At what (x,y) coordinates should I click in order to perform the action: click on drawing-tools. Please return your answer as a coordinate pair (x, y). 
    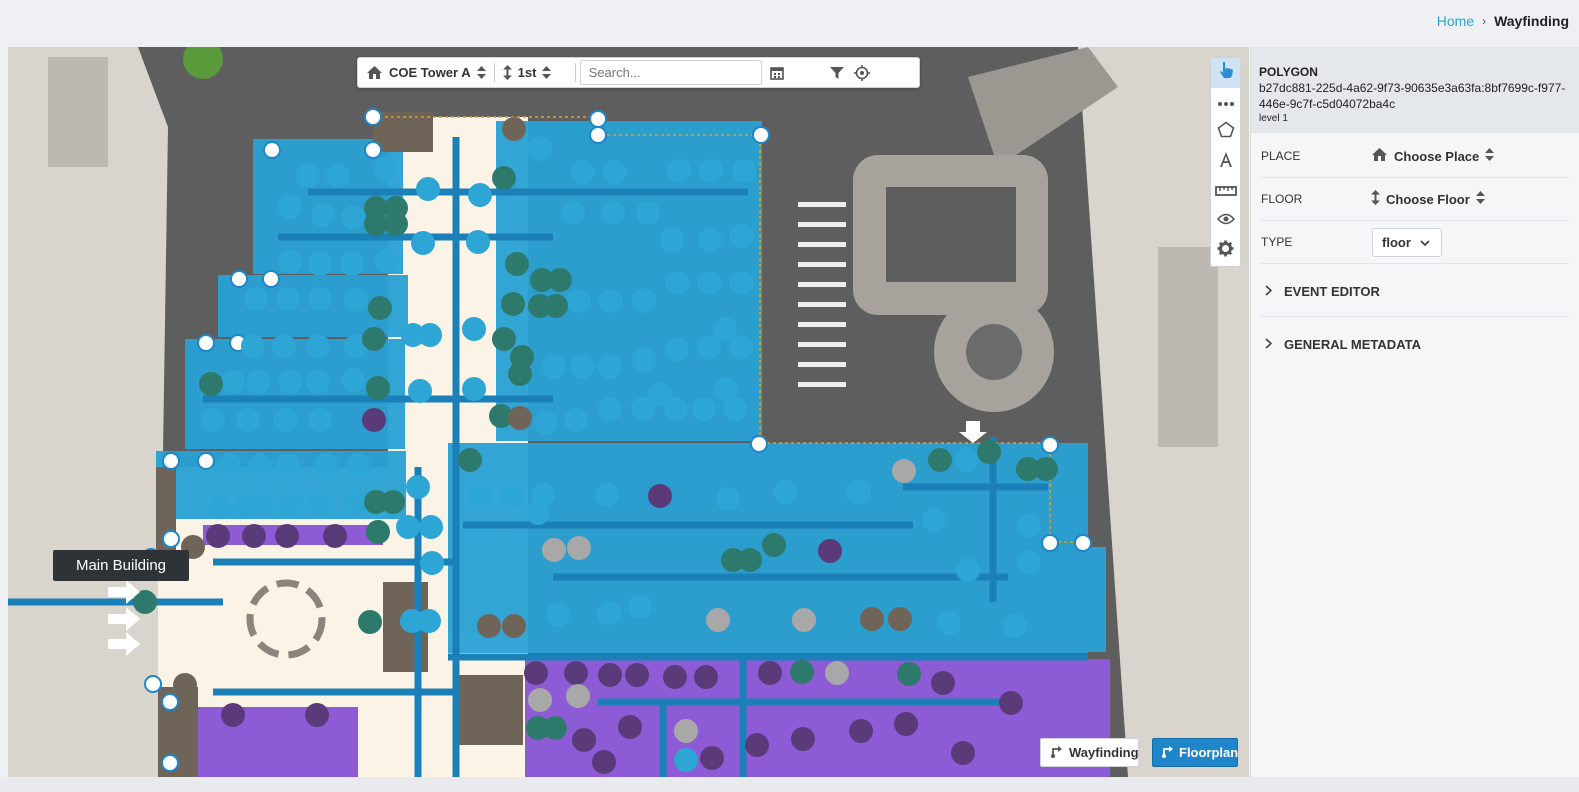
    Looking at the image, I should click on (1225, 162).